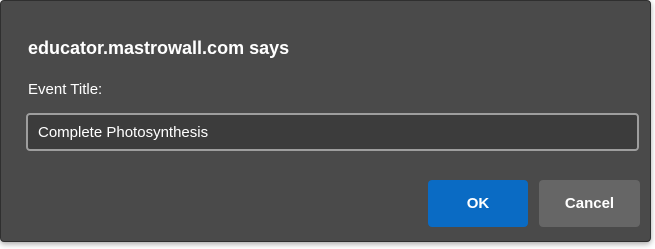 This screenshot has height=249, width=655. I want to click on dialog-title: educator.mastrowall.com says, so click(159, 48).